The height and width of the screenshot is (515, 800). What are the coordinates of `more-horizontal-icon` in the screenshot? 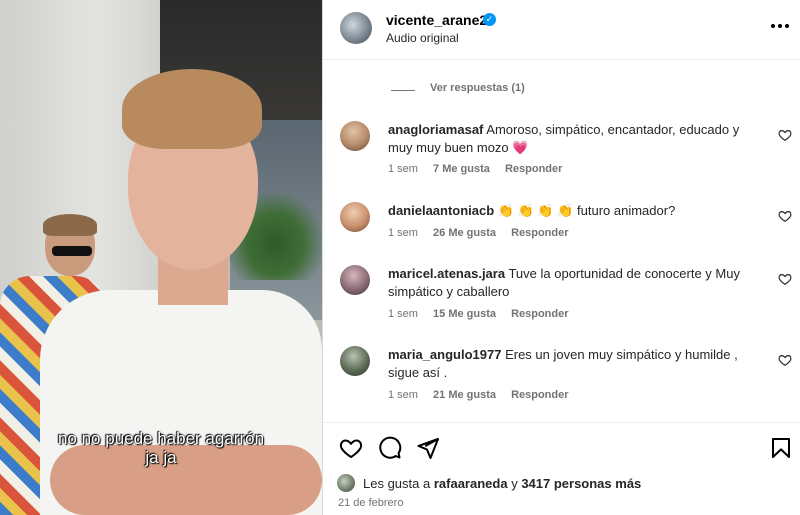 It's located at (780, 26).